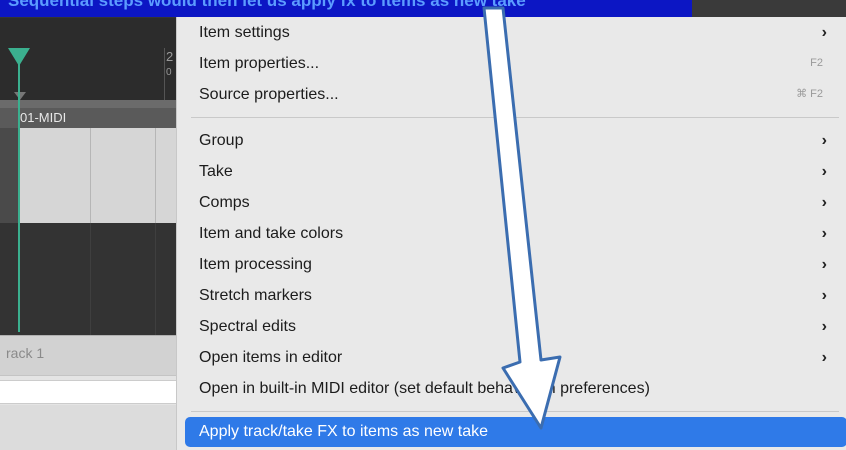  Describe the element at coordinates (95, 392) in the screenshot. I see `track-input-field` at that location.